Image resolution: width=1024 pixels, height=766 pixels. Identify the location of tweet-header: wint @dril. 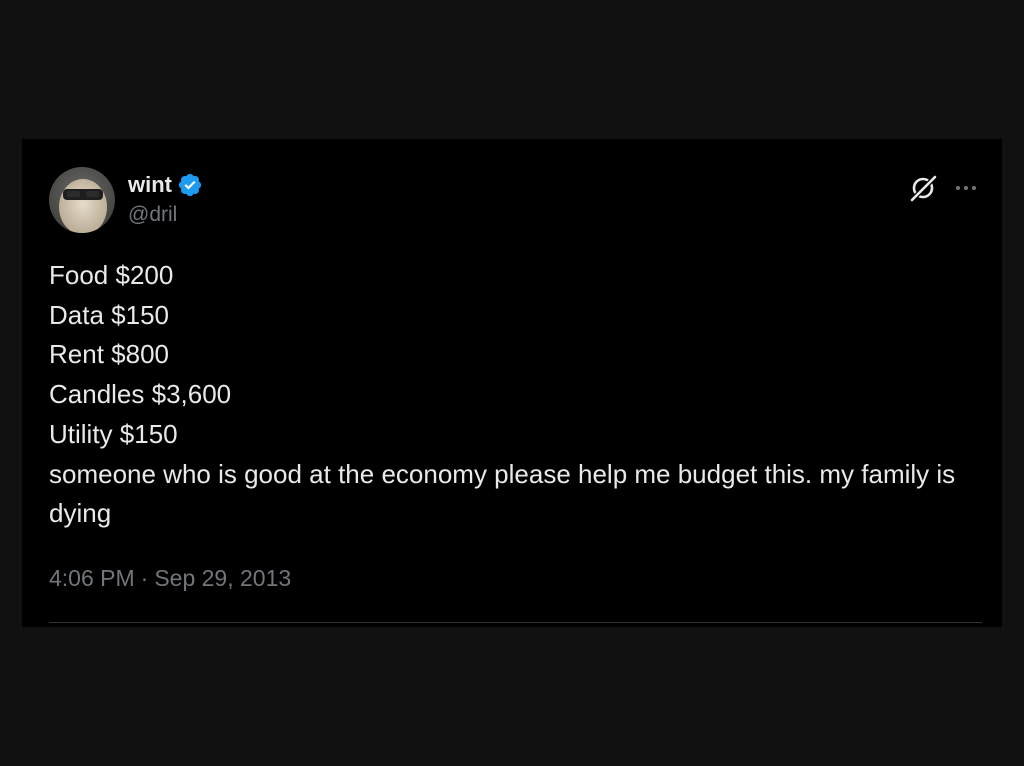
(126, 200).